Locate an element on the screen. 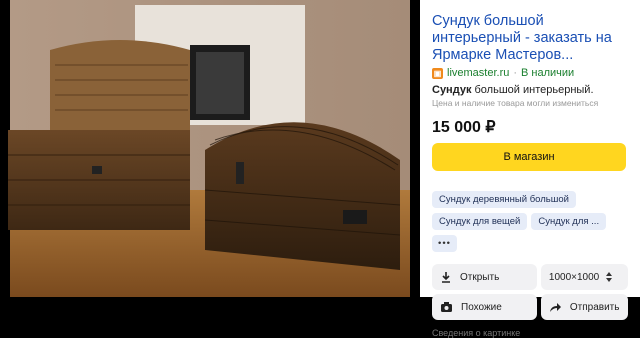  camera-icon is located at coordinates (446, 307).